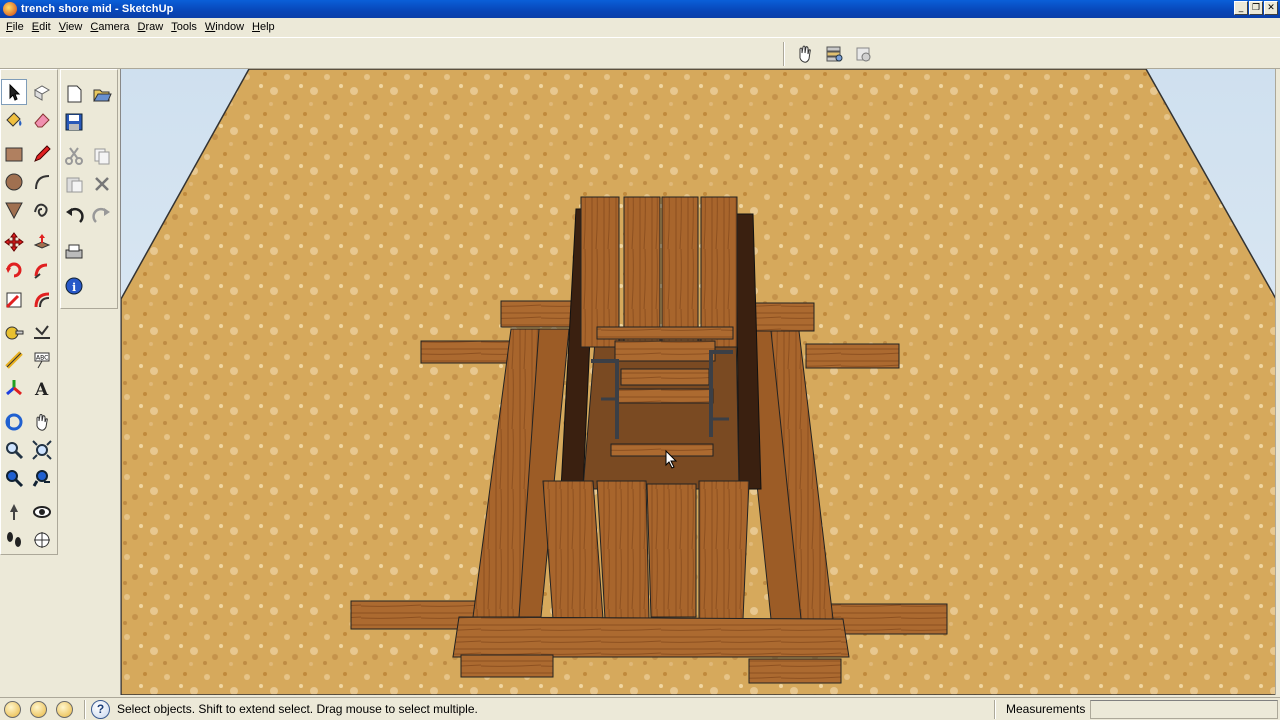 This screenshot has width=1280, height=720. What do you see at coordinates (102, 94) in the screenshot?
I see `open-icon` at bounding box center [102, 94].